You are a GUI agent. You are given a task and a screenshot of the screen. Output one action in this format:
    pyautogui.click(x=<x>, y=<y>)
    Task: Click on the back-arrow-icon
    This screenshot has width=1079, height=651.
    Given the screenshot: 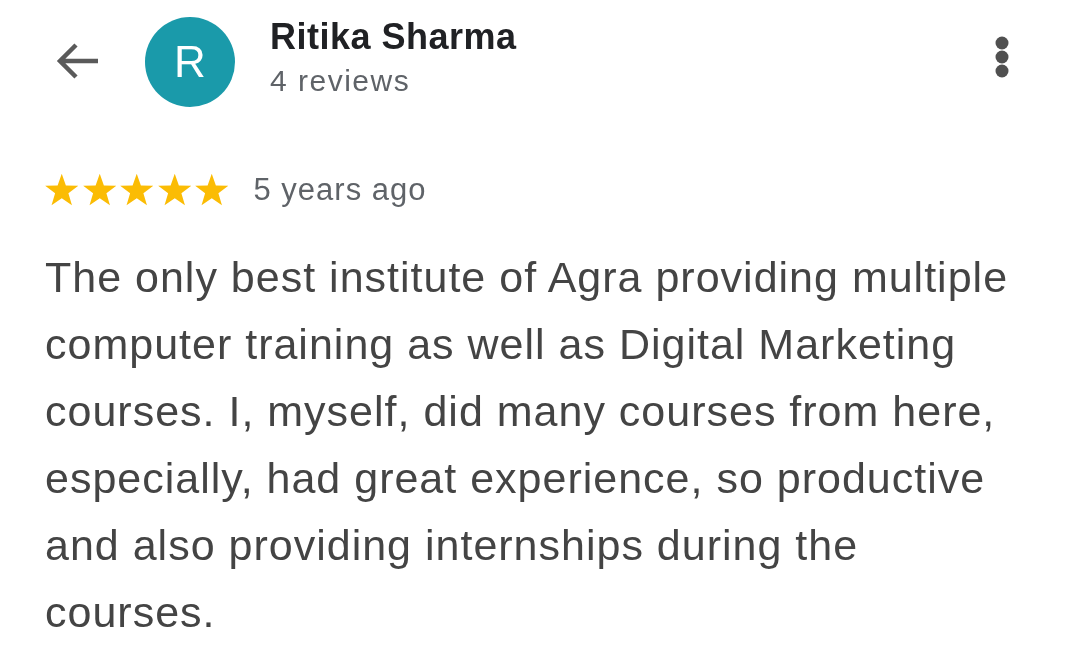 What is the action you would take?
    pyautogui.click(x=78, y=61)
    